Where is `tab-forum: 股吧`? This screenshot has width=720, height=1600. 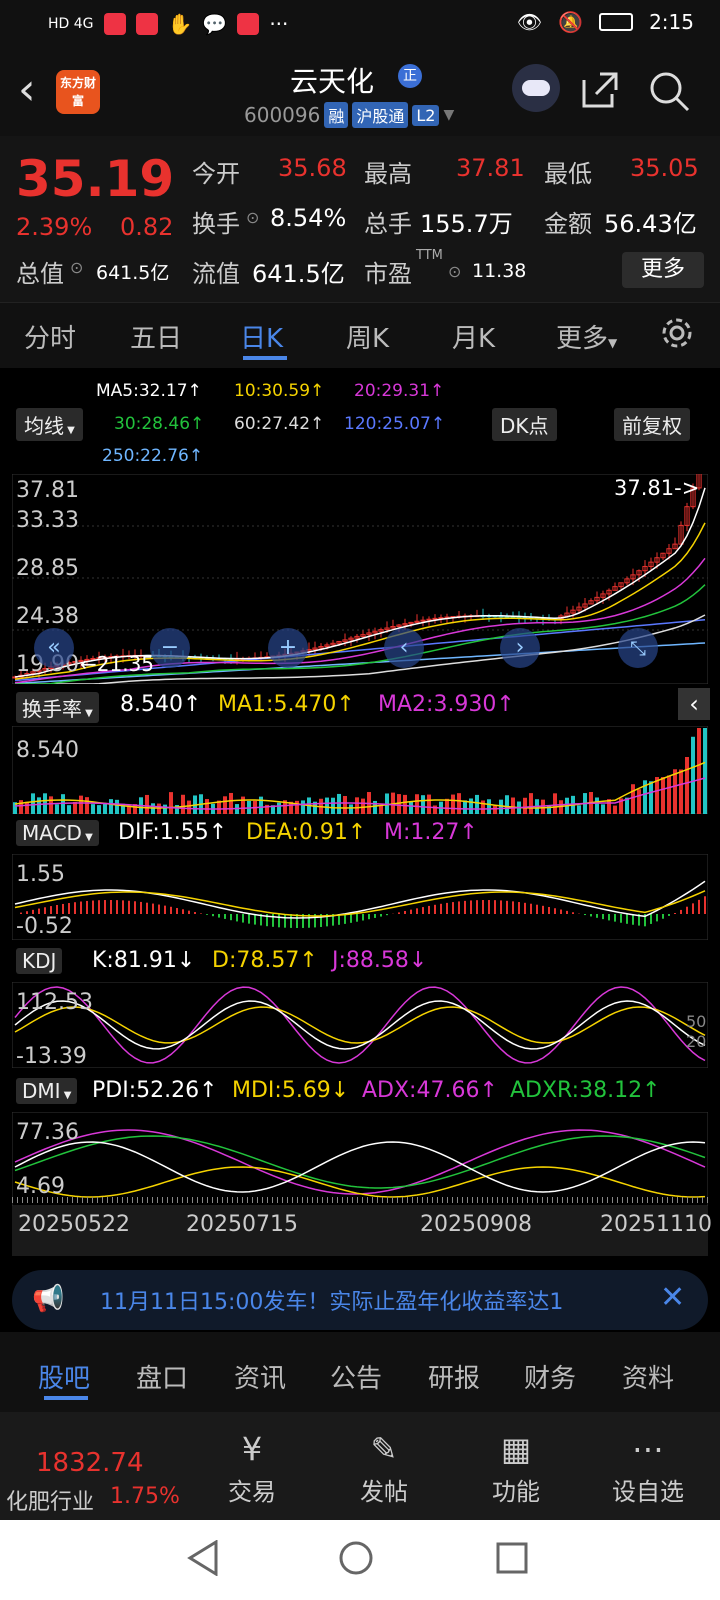 tab-forum: 股吧 is located at coordinates (64, 1376).